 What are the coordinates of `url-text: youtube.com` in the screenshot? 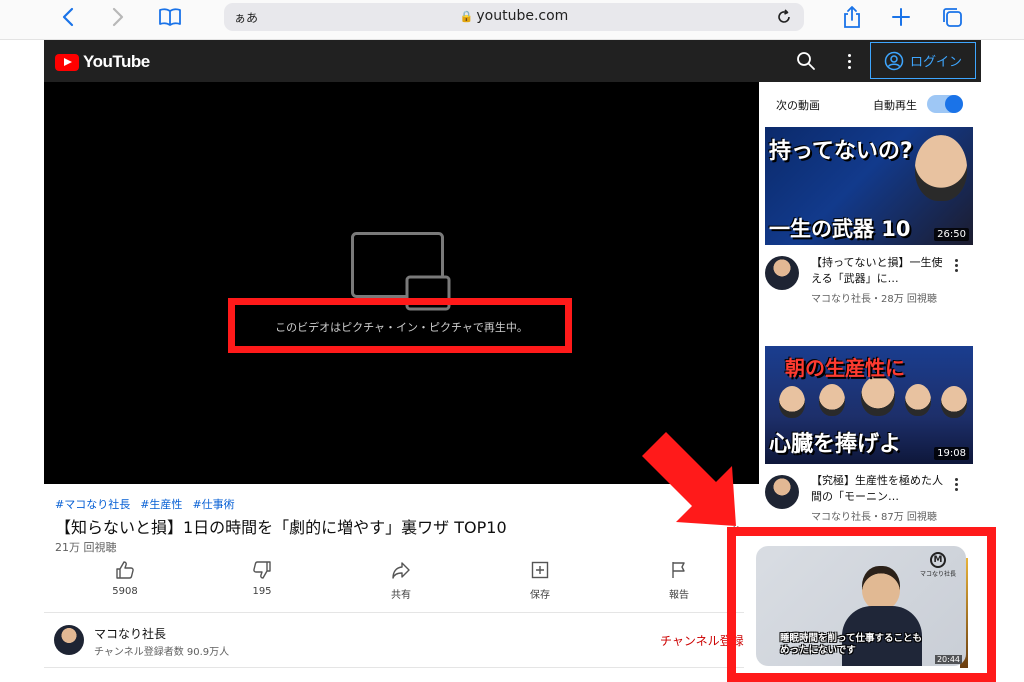 It's located at (522, 16).